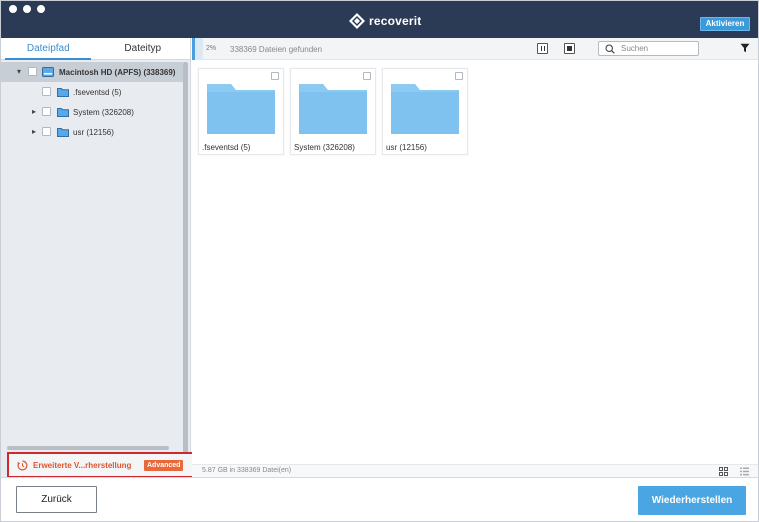 This screenshot has width=759, height=522. What do you see at coordinates (744, 471) in the screenshot?
I see `list-view-icon` at bounding box center [744, 471].